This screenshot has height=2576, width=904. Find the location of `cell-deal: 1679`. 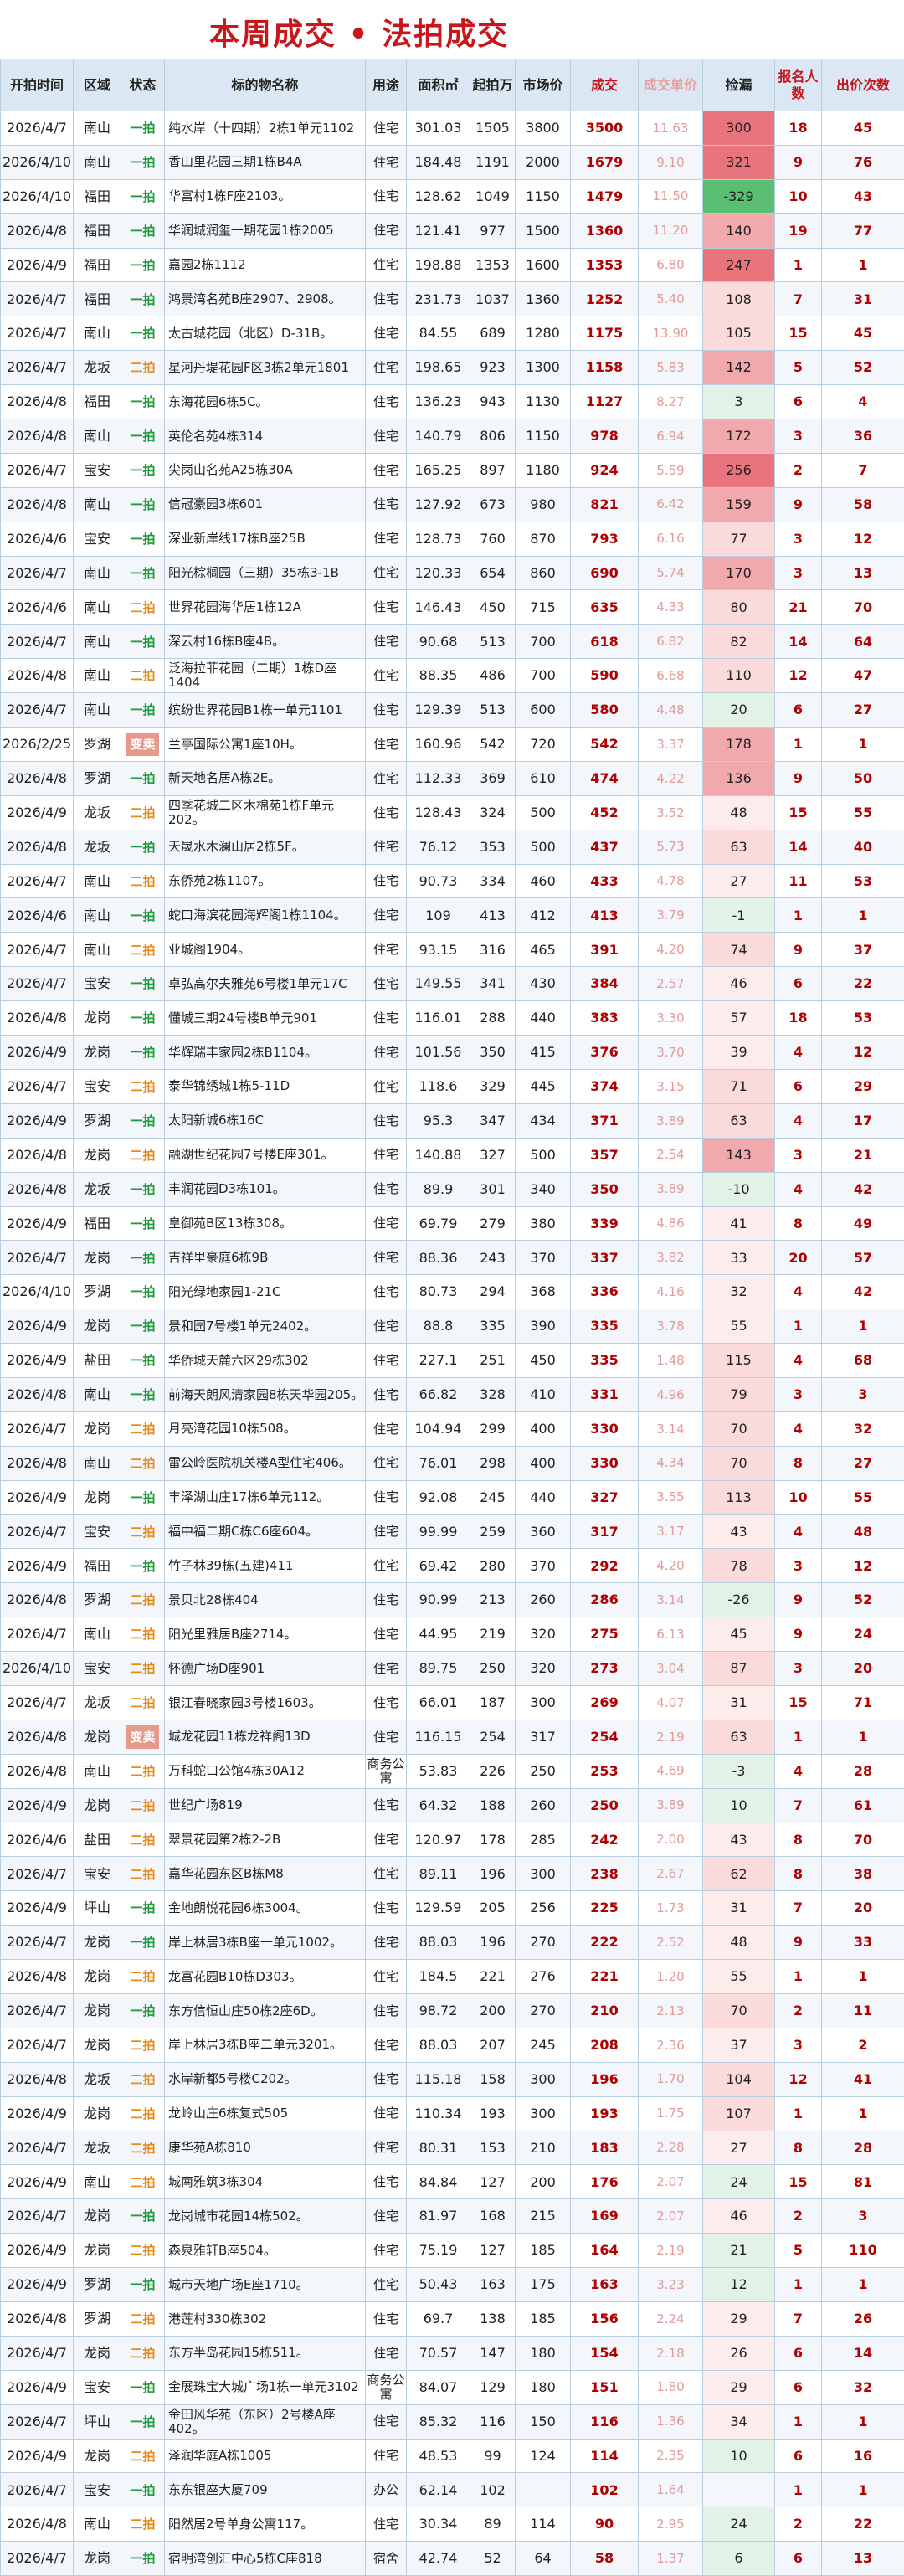

cell-deal: 1679 is located at coordinates (605, 162).